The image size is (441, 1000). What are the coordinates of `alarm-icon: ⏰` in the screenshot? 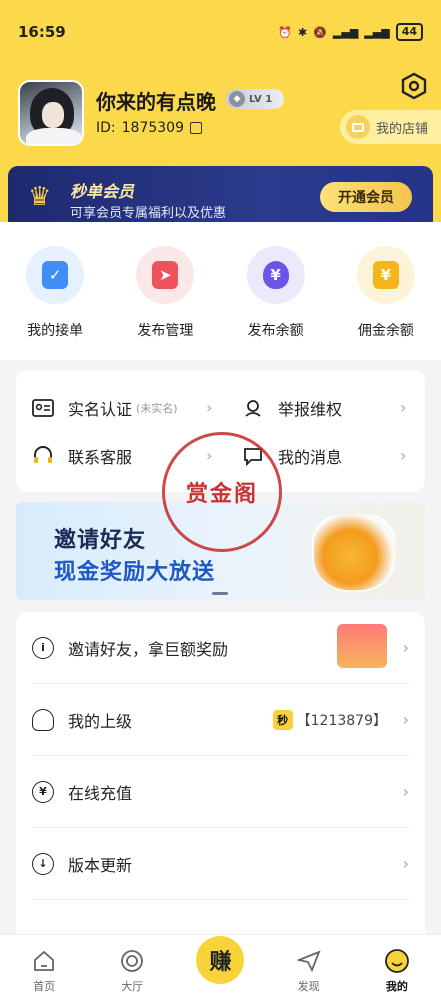 It's located at (285, 32).